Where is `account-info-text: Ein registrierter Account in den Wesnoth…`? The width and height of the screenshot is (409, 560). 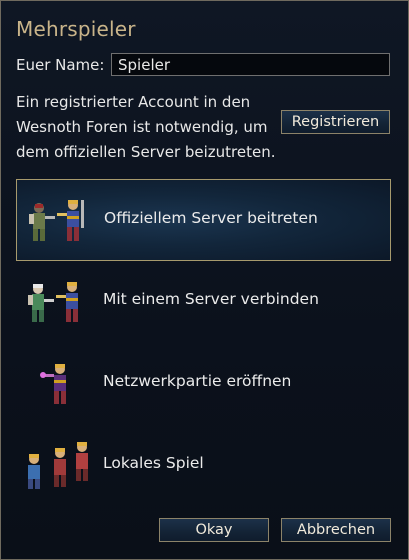 account-info-text: Ein registrierter Account in den Wesnoth… is located at coordinates (146, 127).